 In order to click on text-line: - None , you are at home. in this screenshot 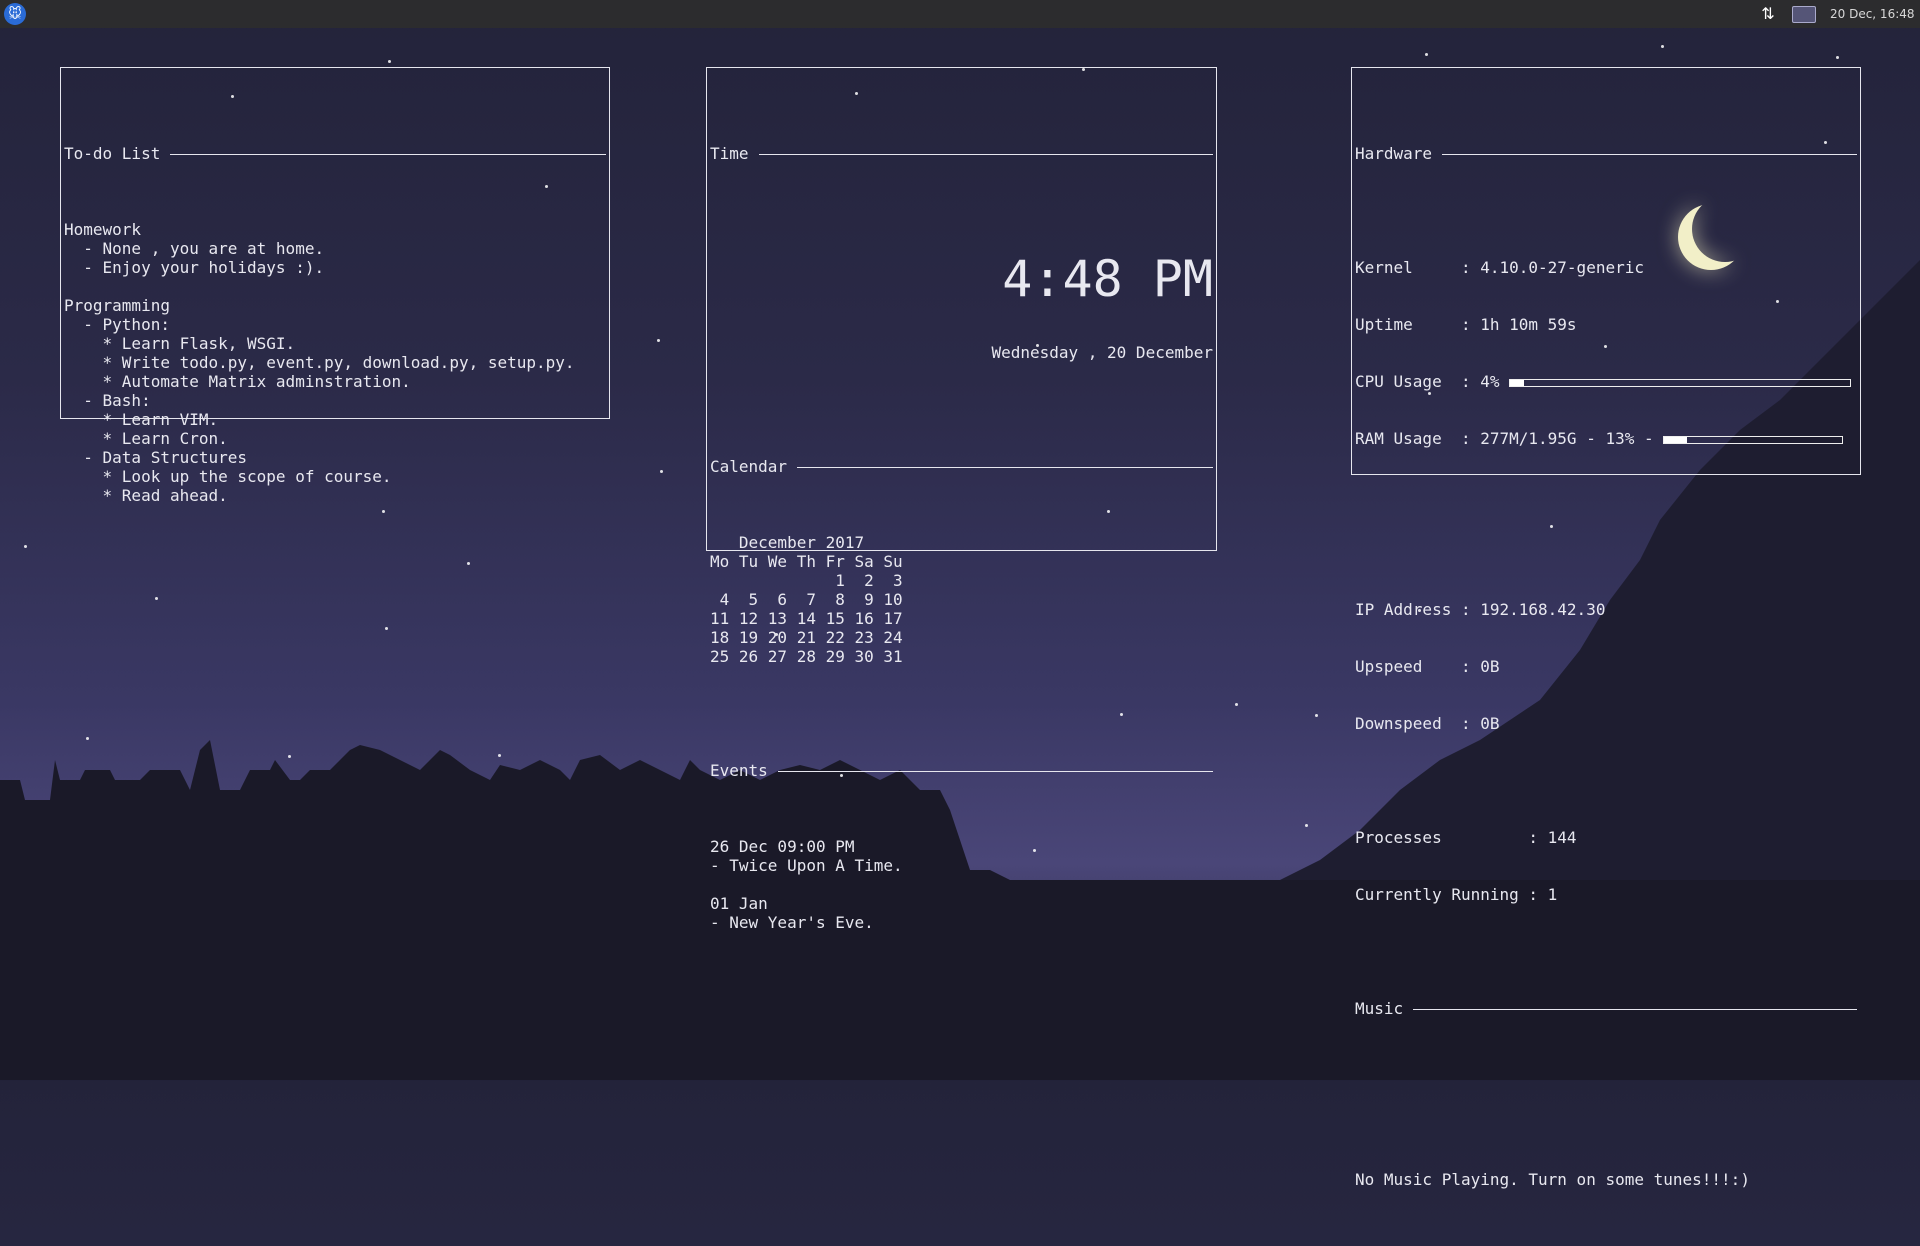, I will do `click(194, 248)`.